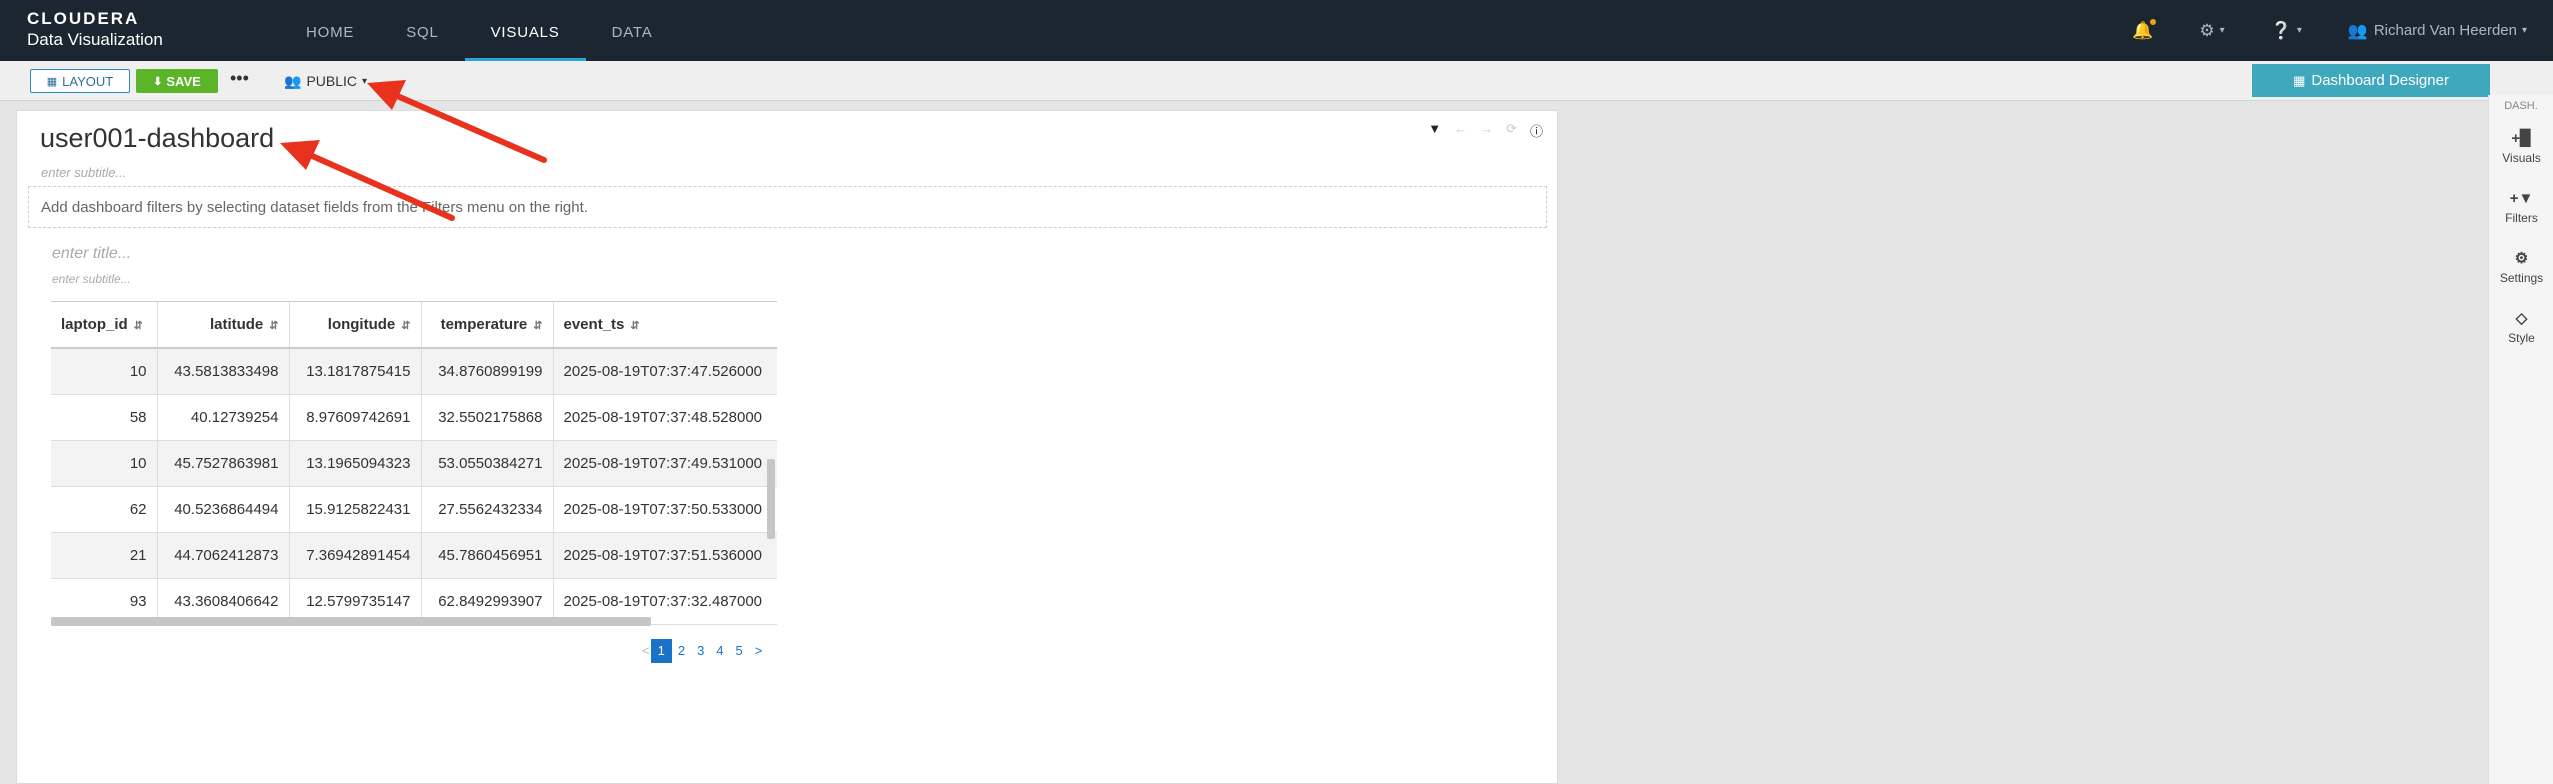 This screenshot has height=784, width=2553. I want to click on table-cell: 62, so click(104, 509).